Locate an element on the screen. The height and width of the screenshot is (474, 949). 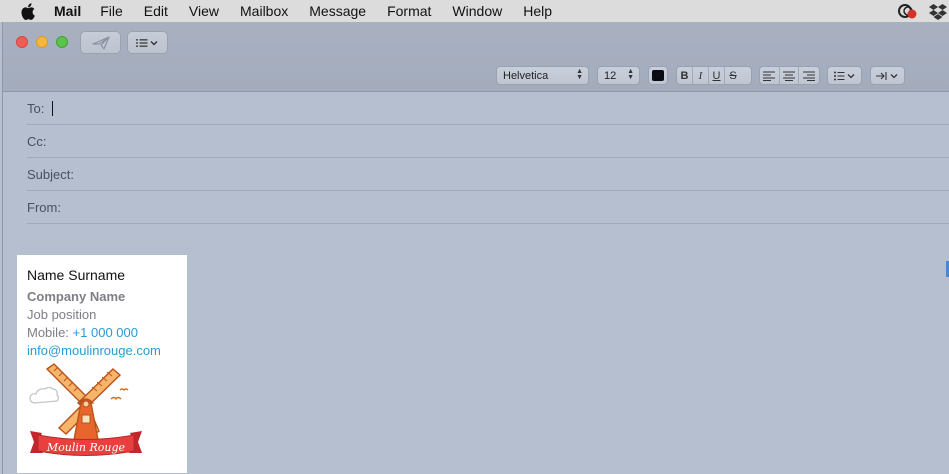
menu-view: View is located at coordinates (204, 11).